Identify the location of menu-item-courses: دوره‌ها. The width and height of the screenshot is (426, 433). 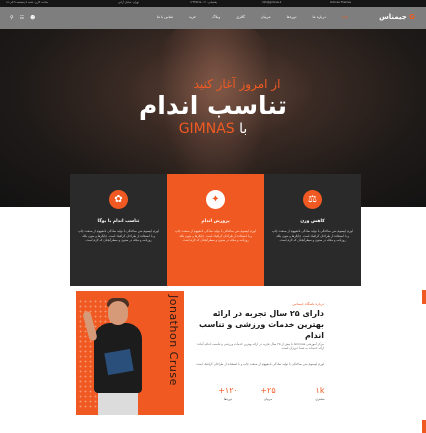
(292, 17).